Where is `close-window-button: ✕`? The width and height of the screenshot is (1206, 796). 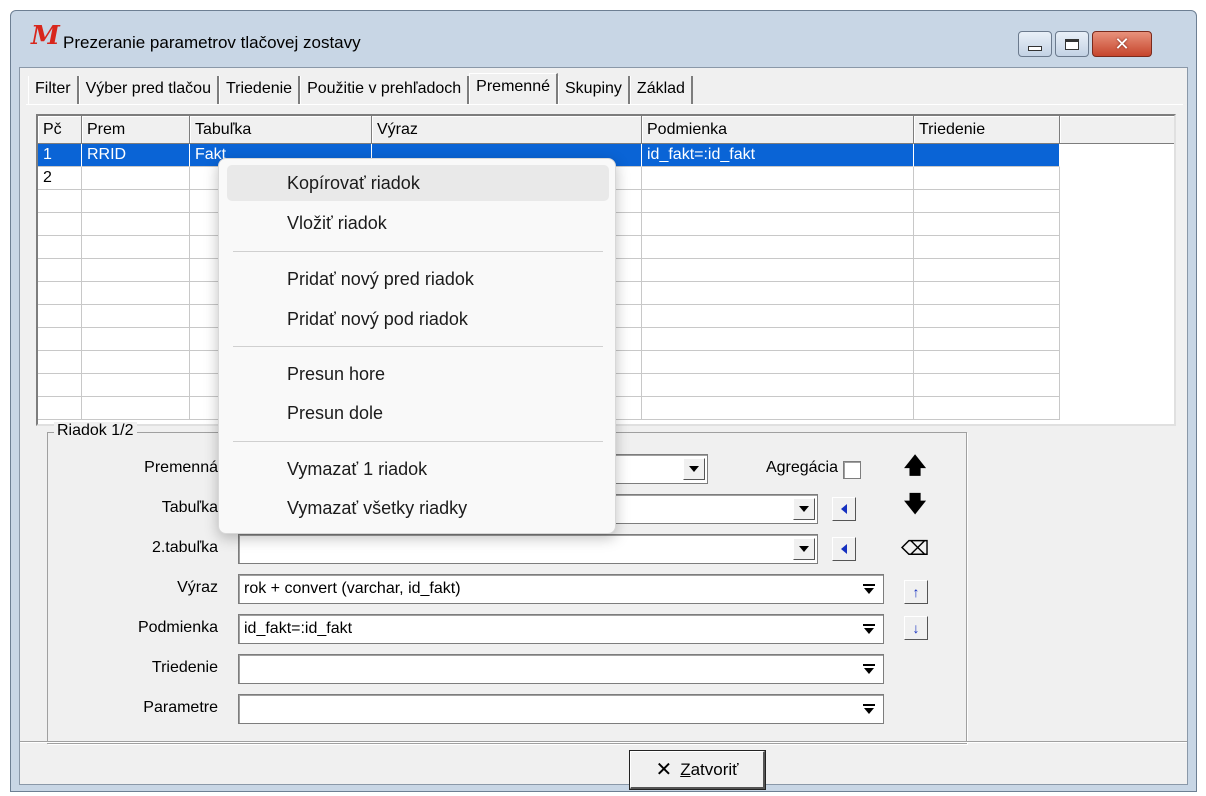
close-window-button: ✕ is located at coordinates (1122, 44).